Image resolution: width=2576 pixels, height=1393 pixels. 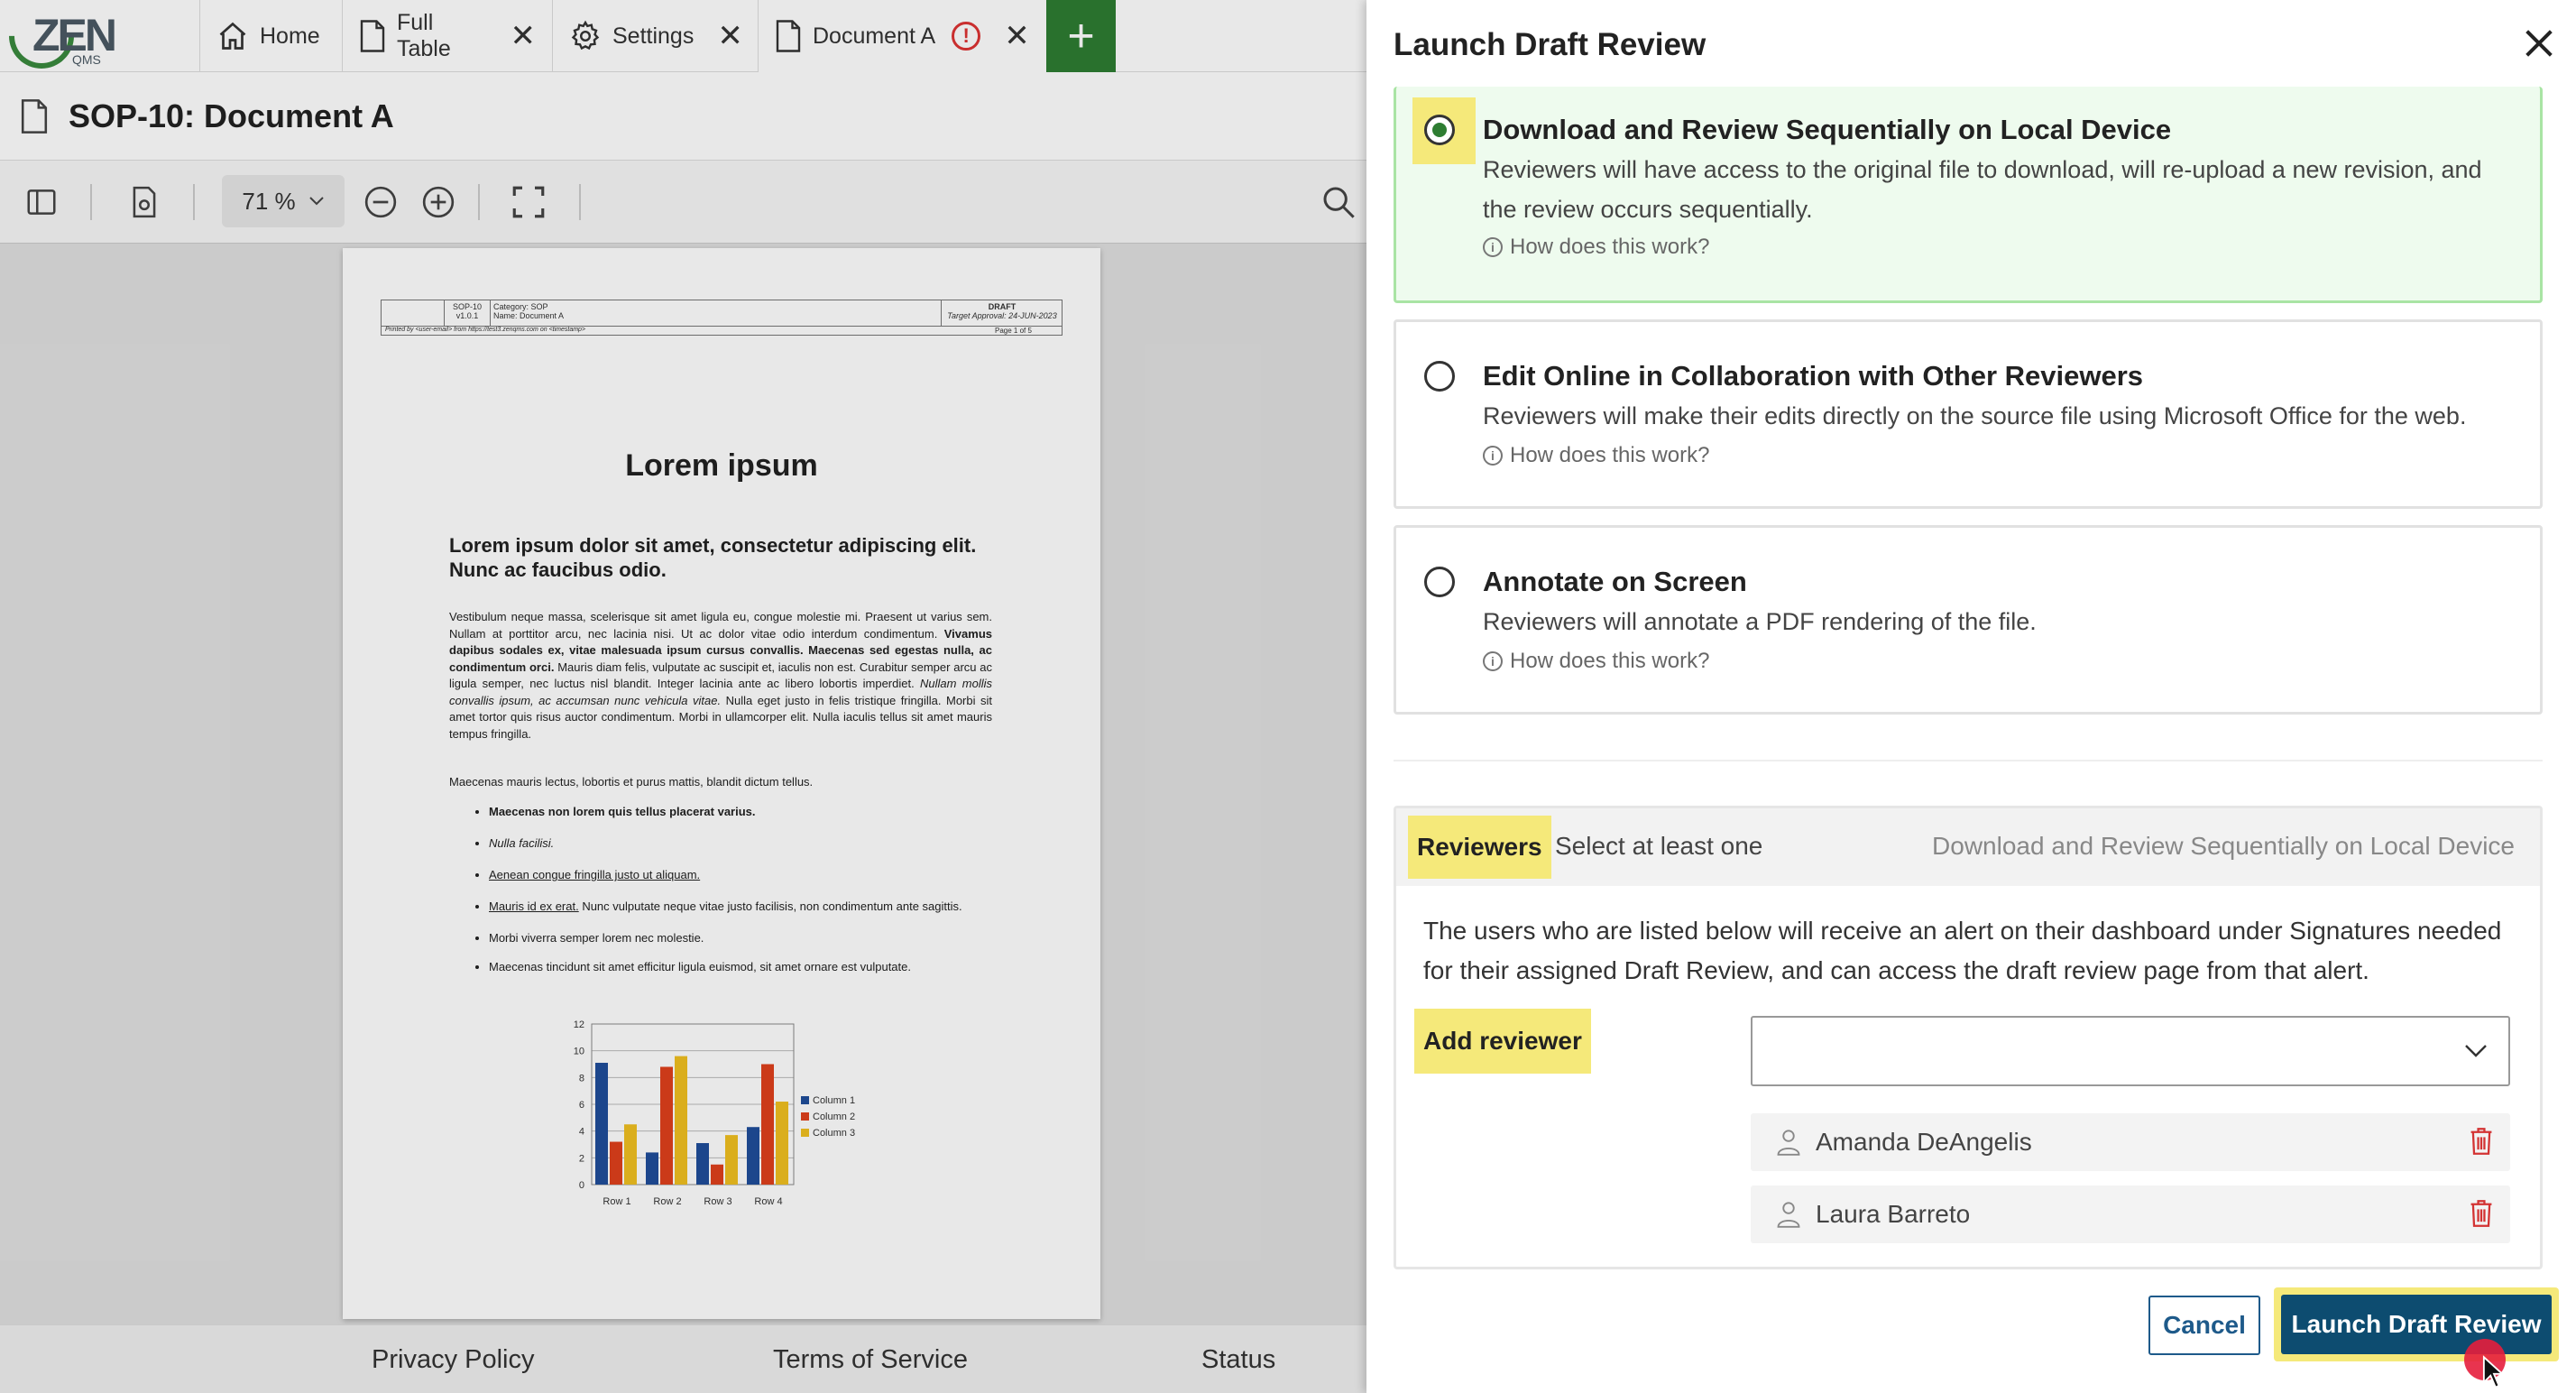 I want to click on reviewers-label: Reviewers, so click(x=1480, y=847).